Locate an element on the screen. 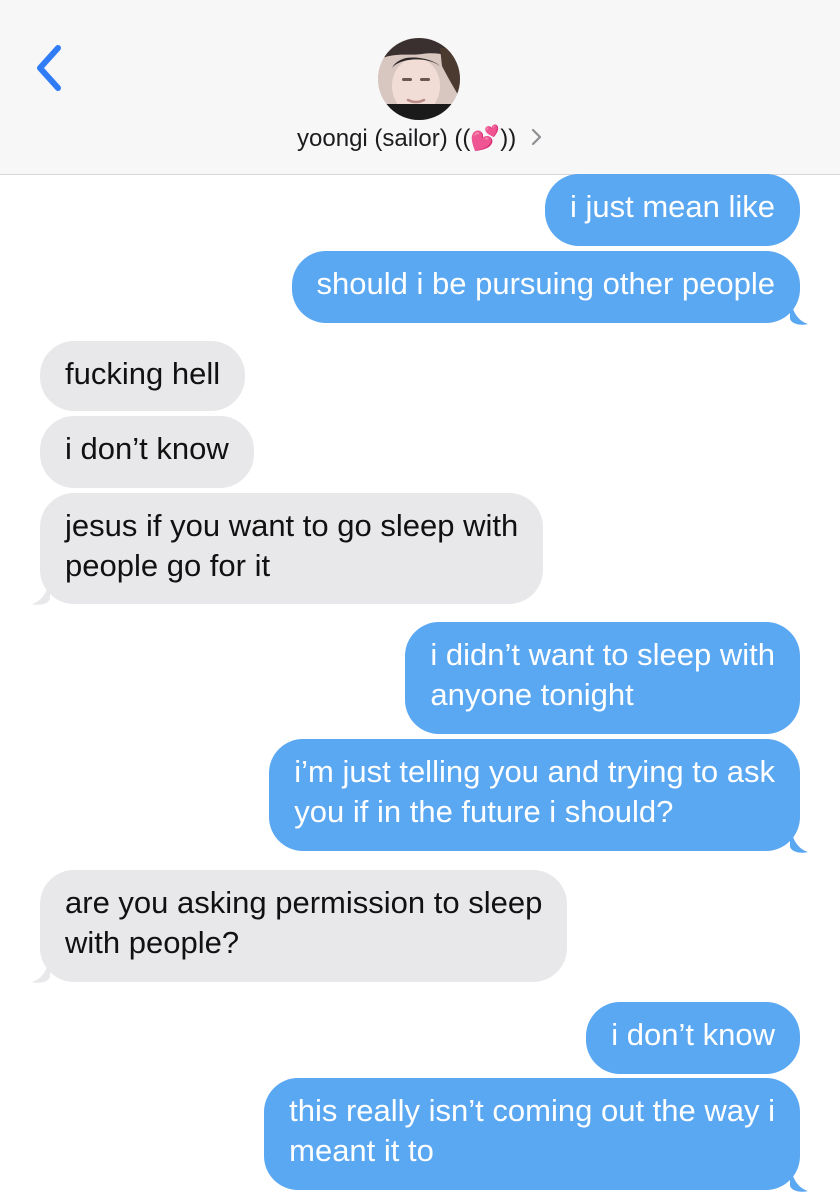 This screenshot has height=1200, width=840. back-button is located at coordinates (50, 68).